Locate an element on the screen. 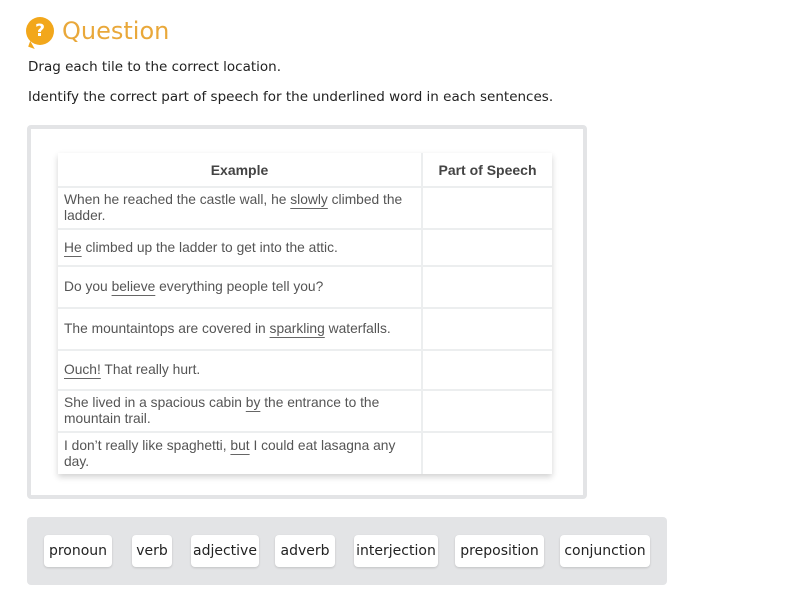 The width and height of the screenshot is (800, 598). underlined-word: sparkling is located at coordinates (297, 328).